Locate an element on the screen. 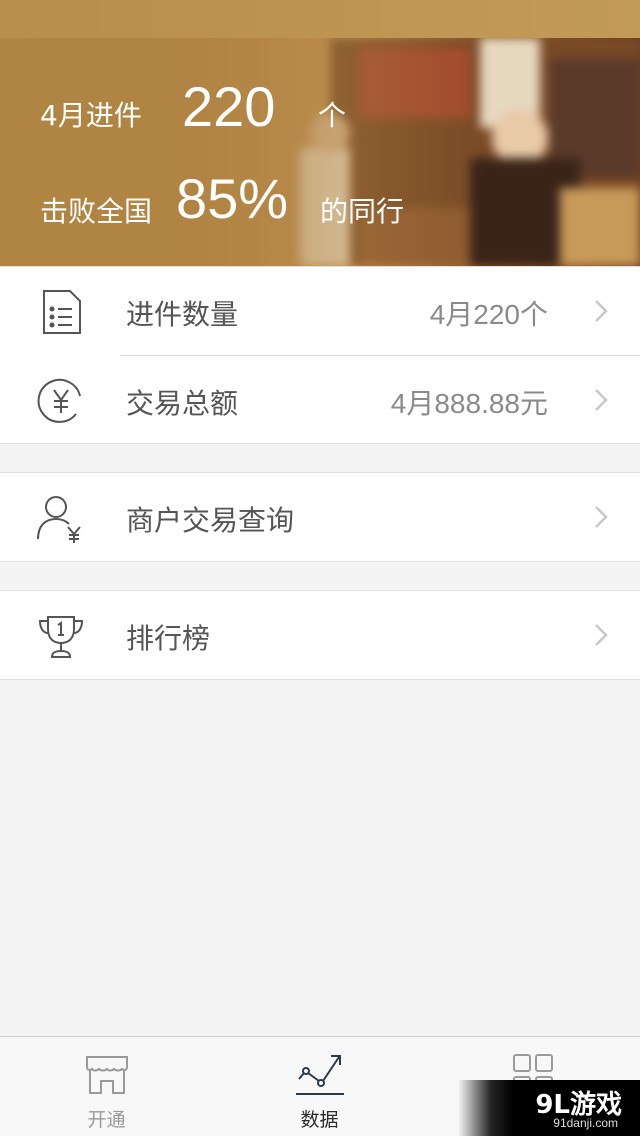  trade-total-value: 4月888.88元 is located at coordinates (469, 403).